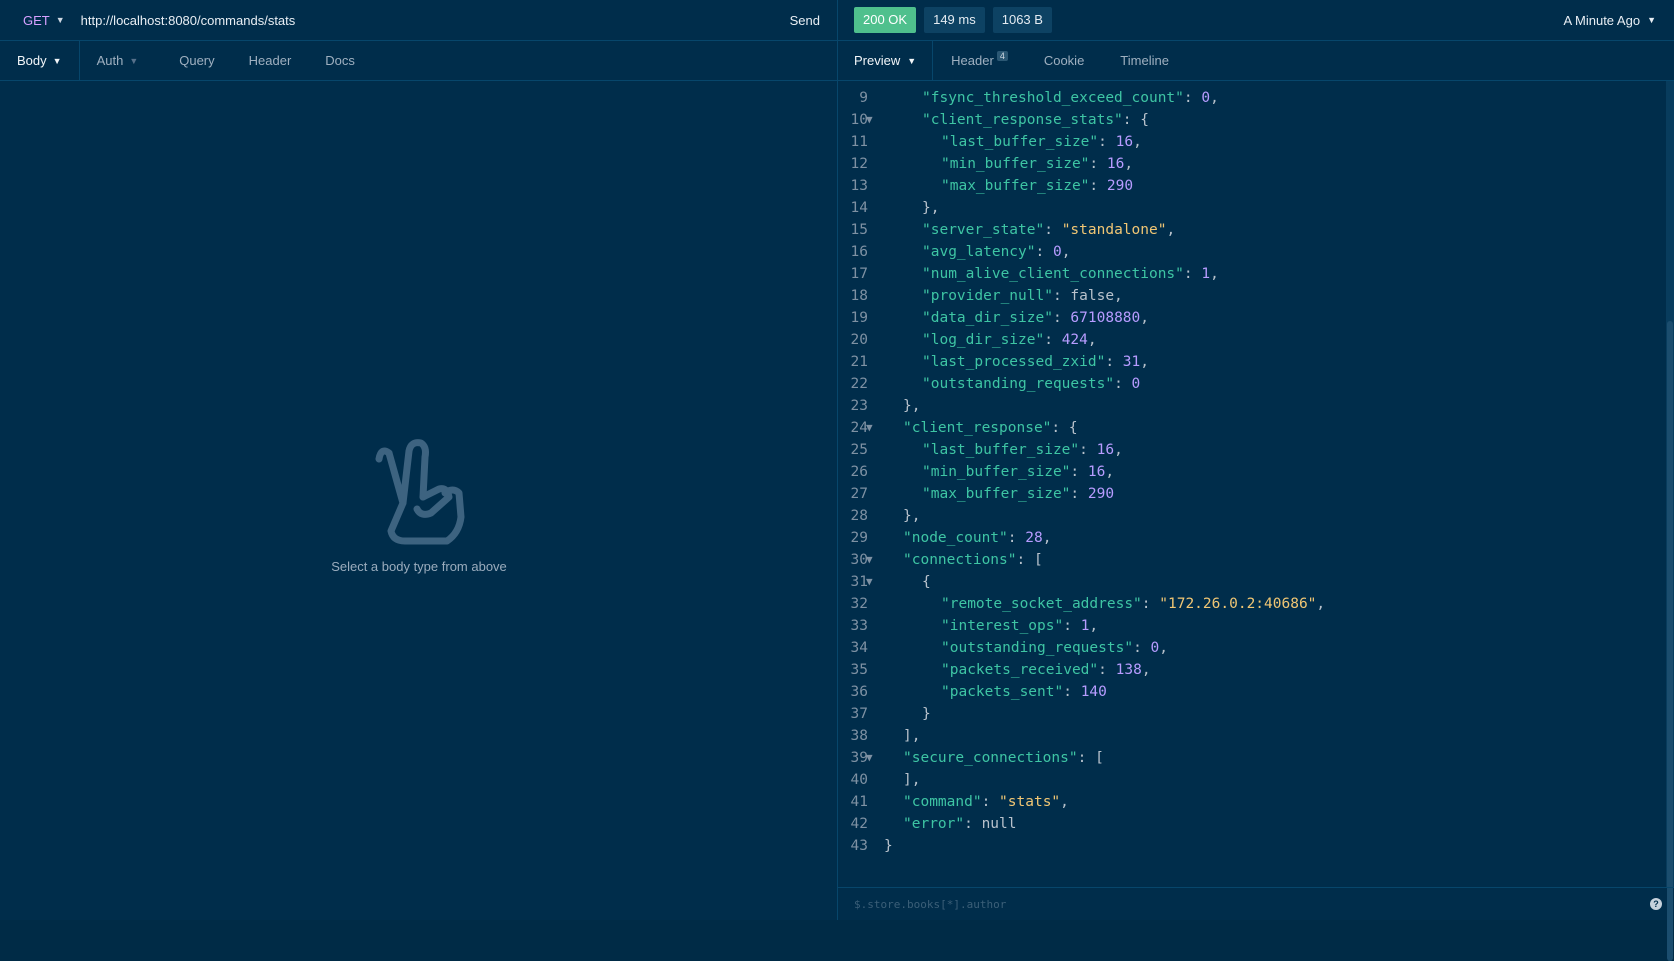 The width and height of the screenshot is (1674, 961). What do you see at coordinates (1074, 340) in the screenshot?
I see `code-token: 424` at bounding box center [1074, 340].